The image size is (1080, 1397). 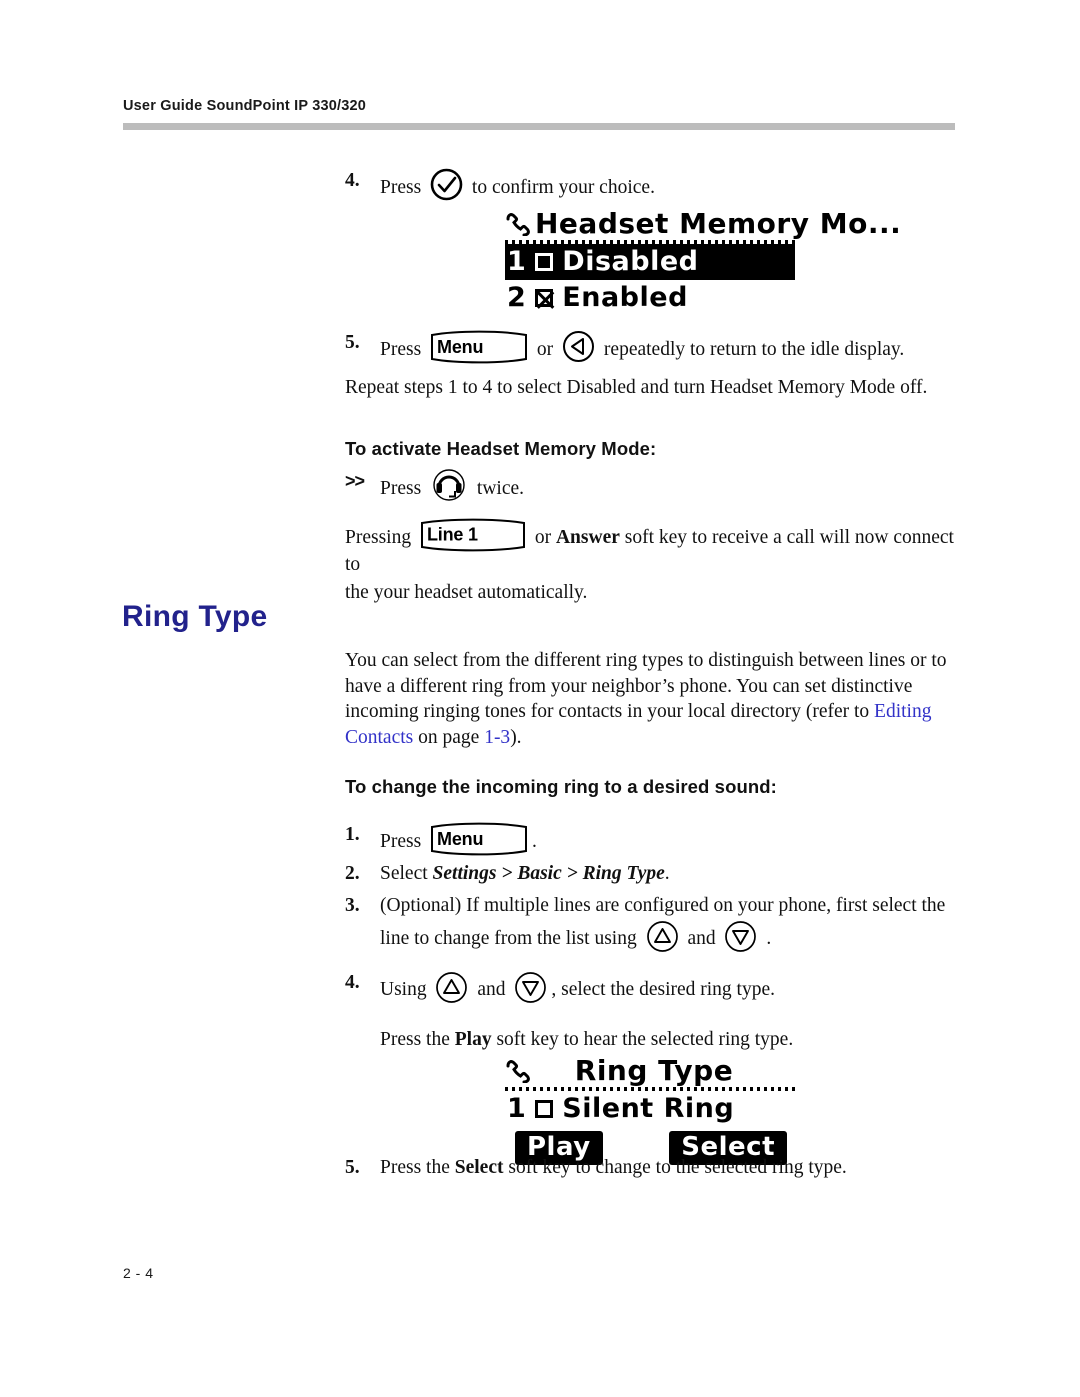 What do you see at coordinates (403, 989) in the screenshot?
I see `step-4-line-1-before: Using` at bounding box center [403, 989].